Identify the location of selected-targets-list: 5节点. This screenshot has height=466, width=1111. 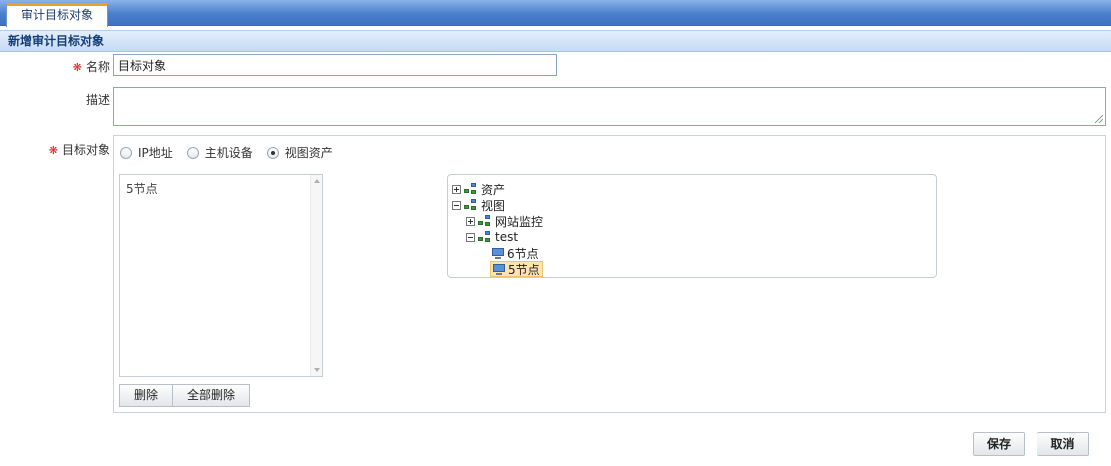
(221, 275).